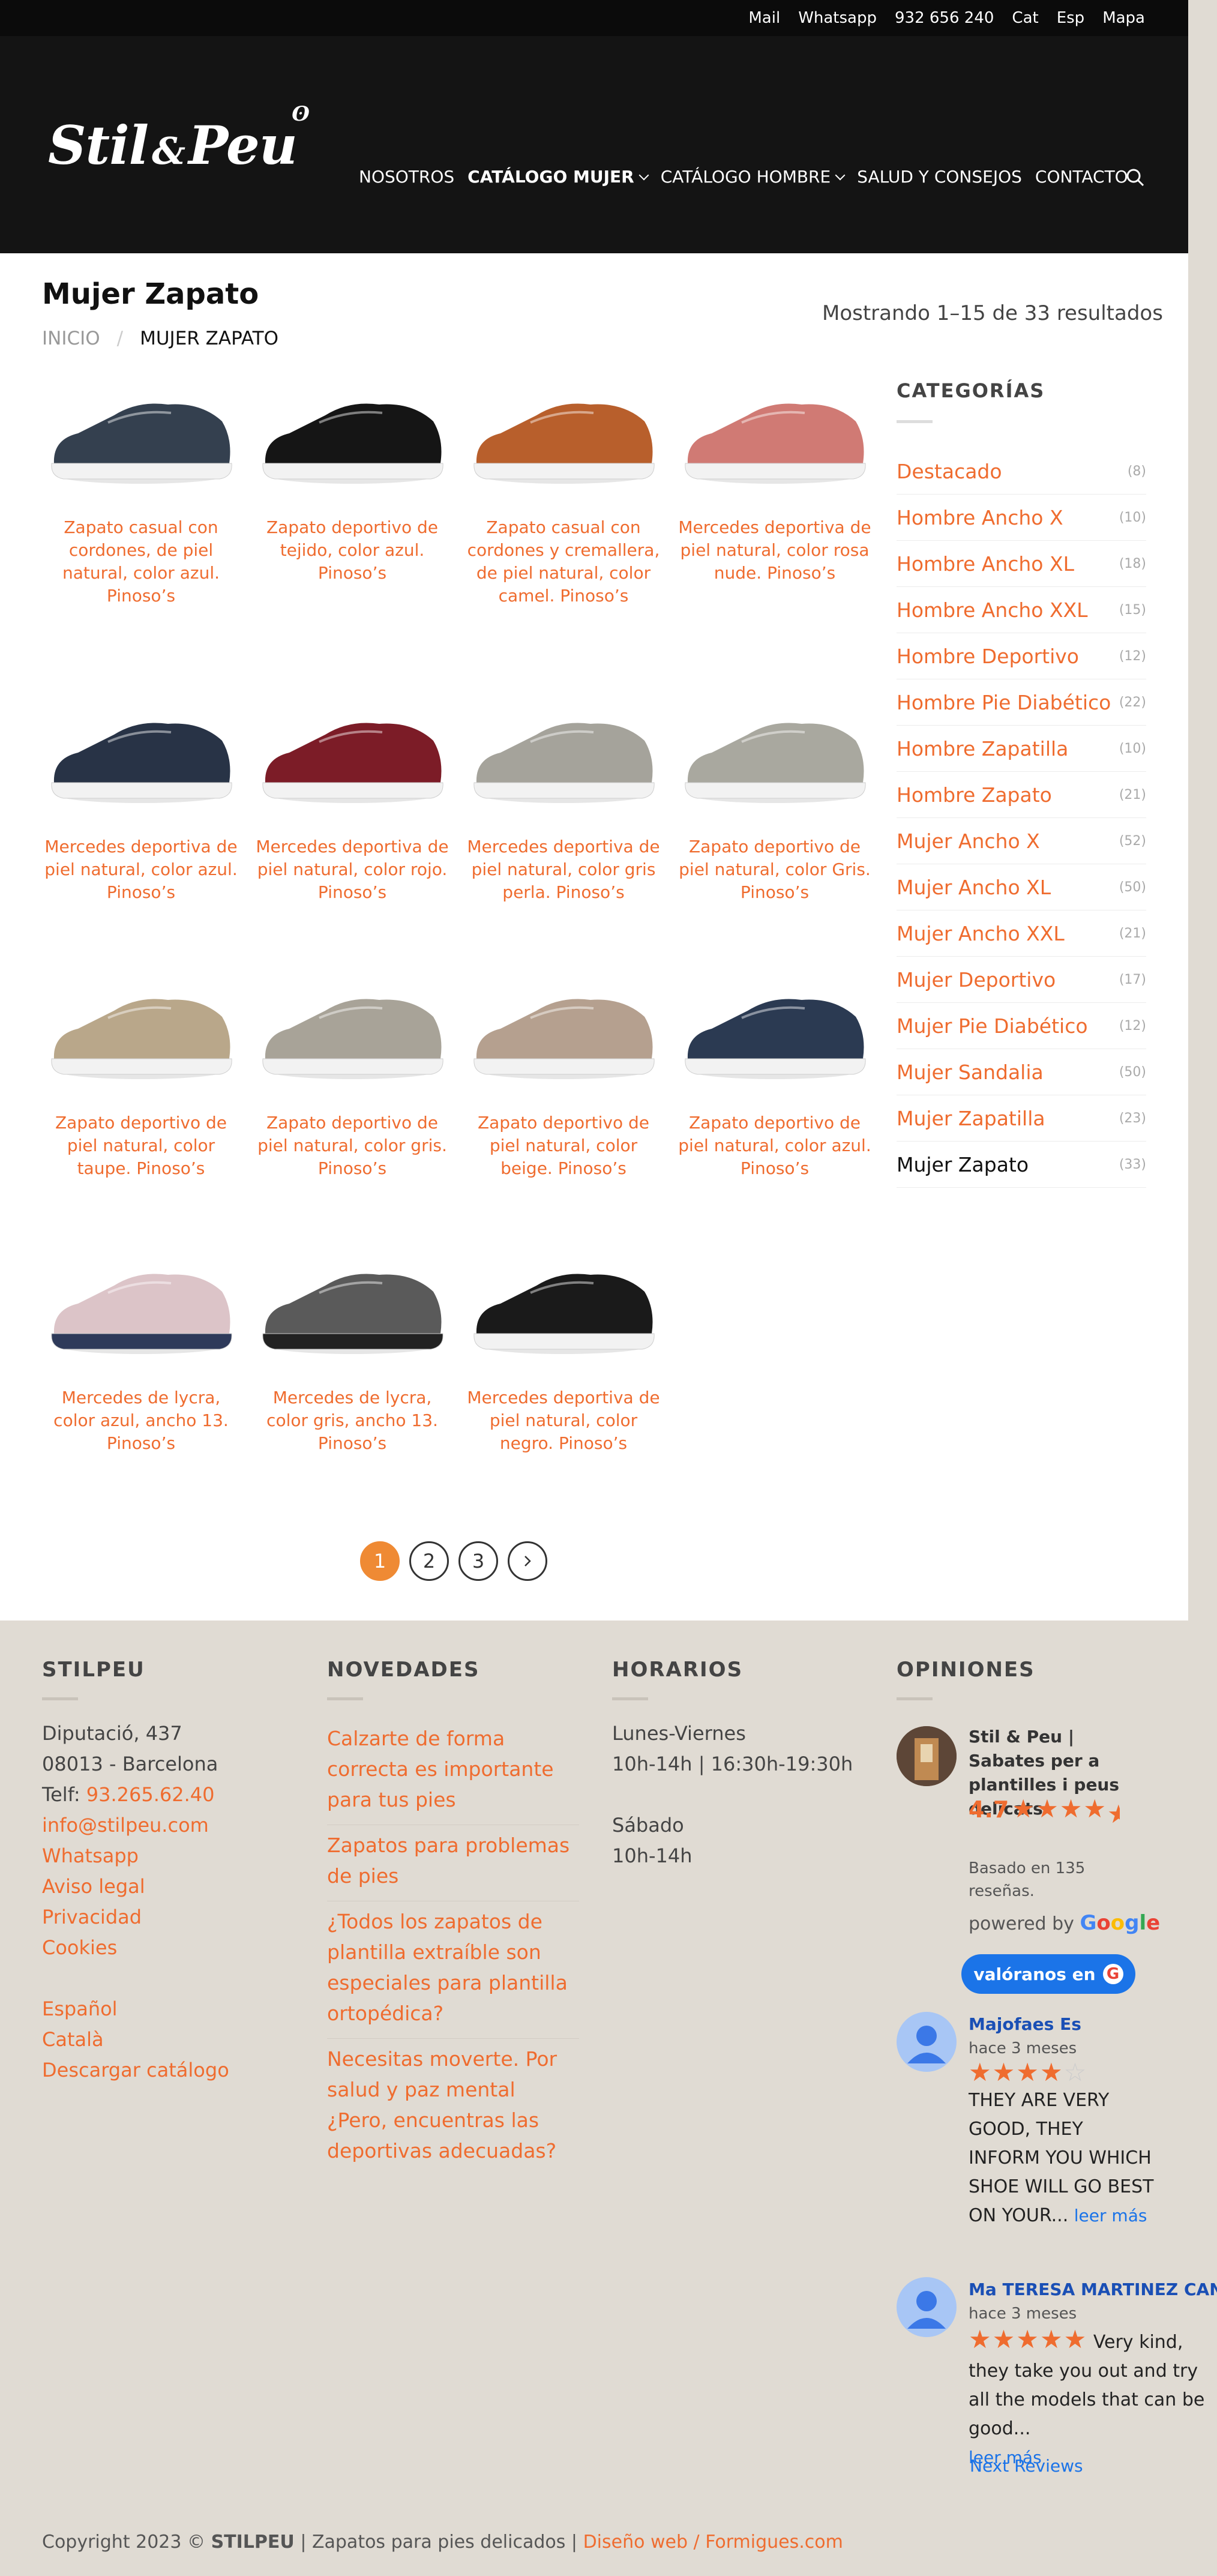 This screenshot has height=2576, width=1217. Describe the element at coordinates (1135, 178) in the screenshot. I see `search-icon` at that location.